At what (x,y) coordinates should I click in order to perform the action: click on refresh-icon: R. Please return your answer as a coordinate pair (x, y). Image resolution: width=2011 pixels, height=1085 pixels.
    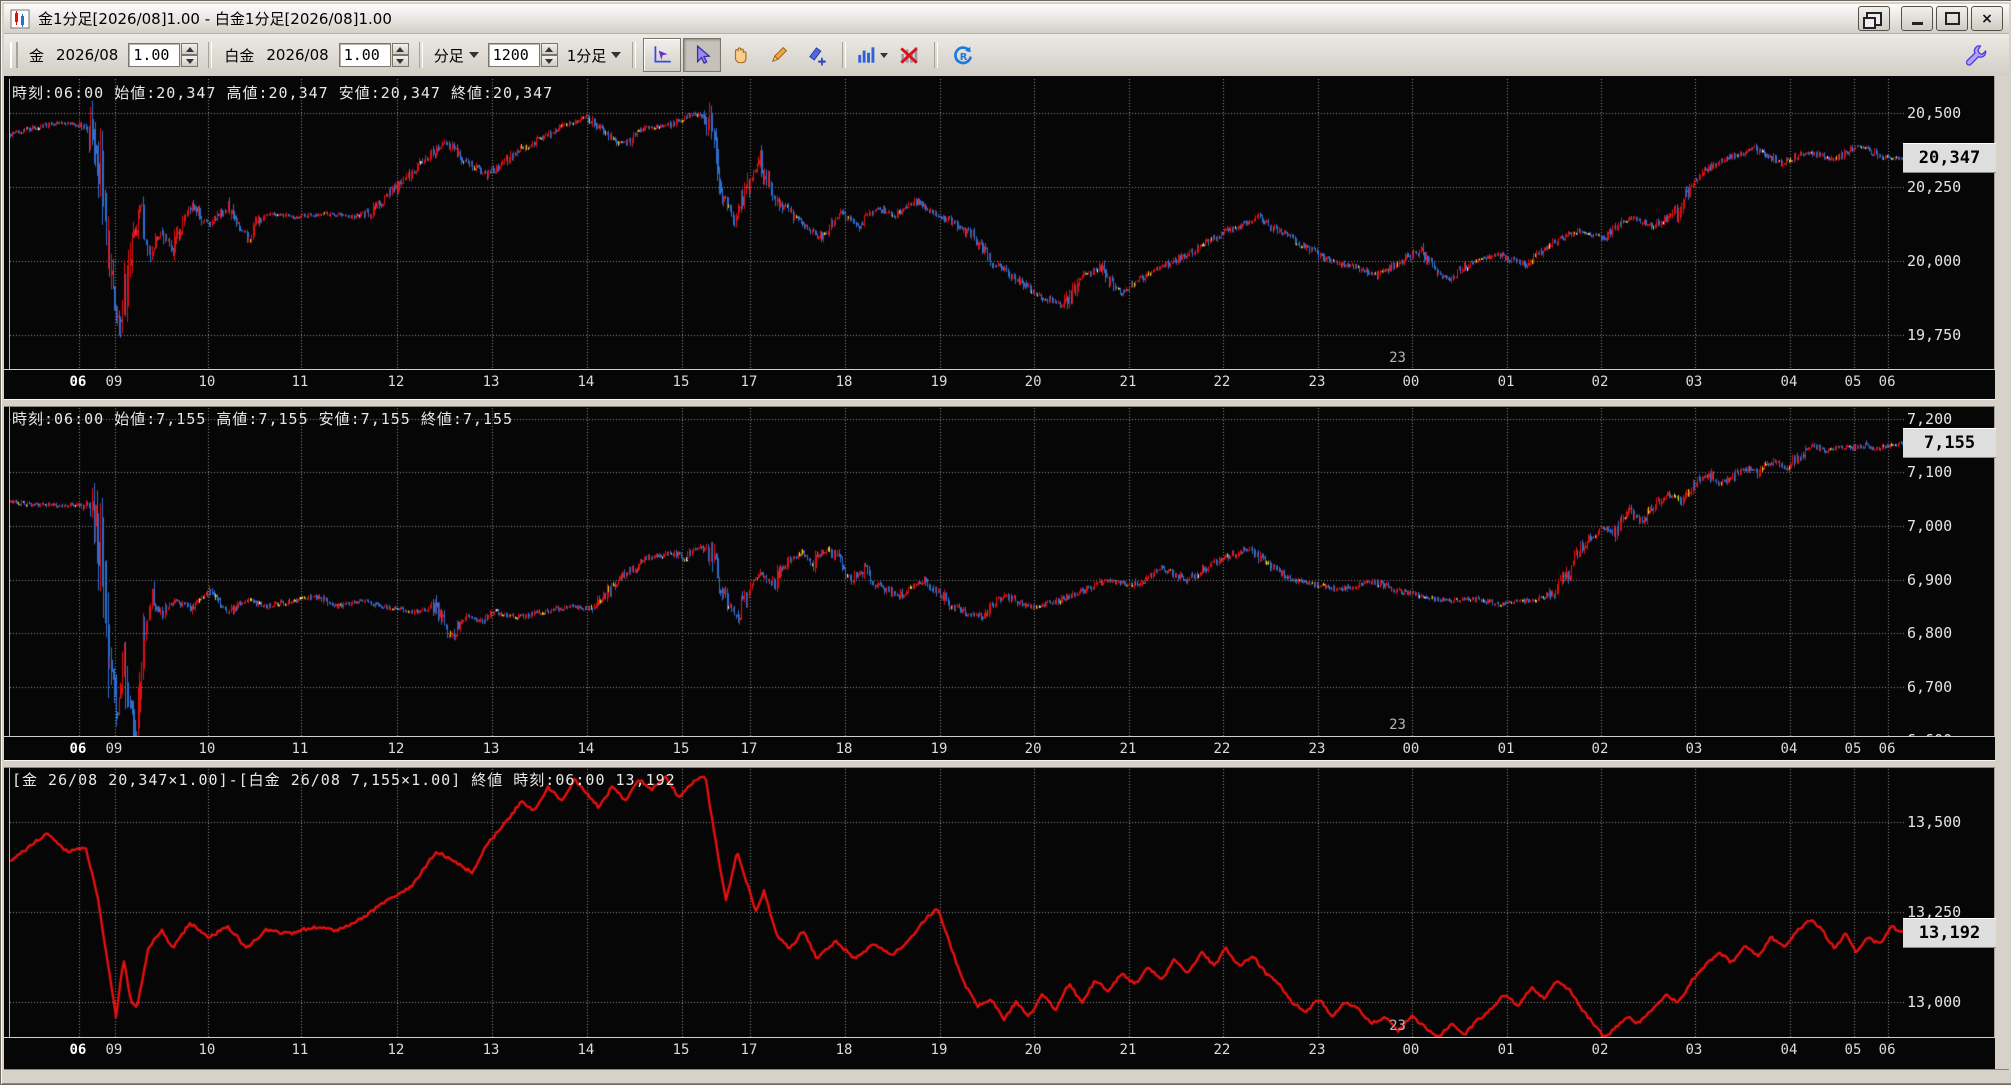
    Looking at the image, I should click on (963, 55).